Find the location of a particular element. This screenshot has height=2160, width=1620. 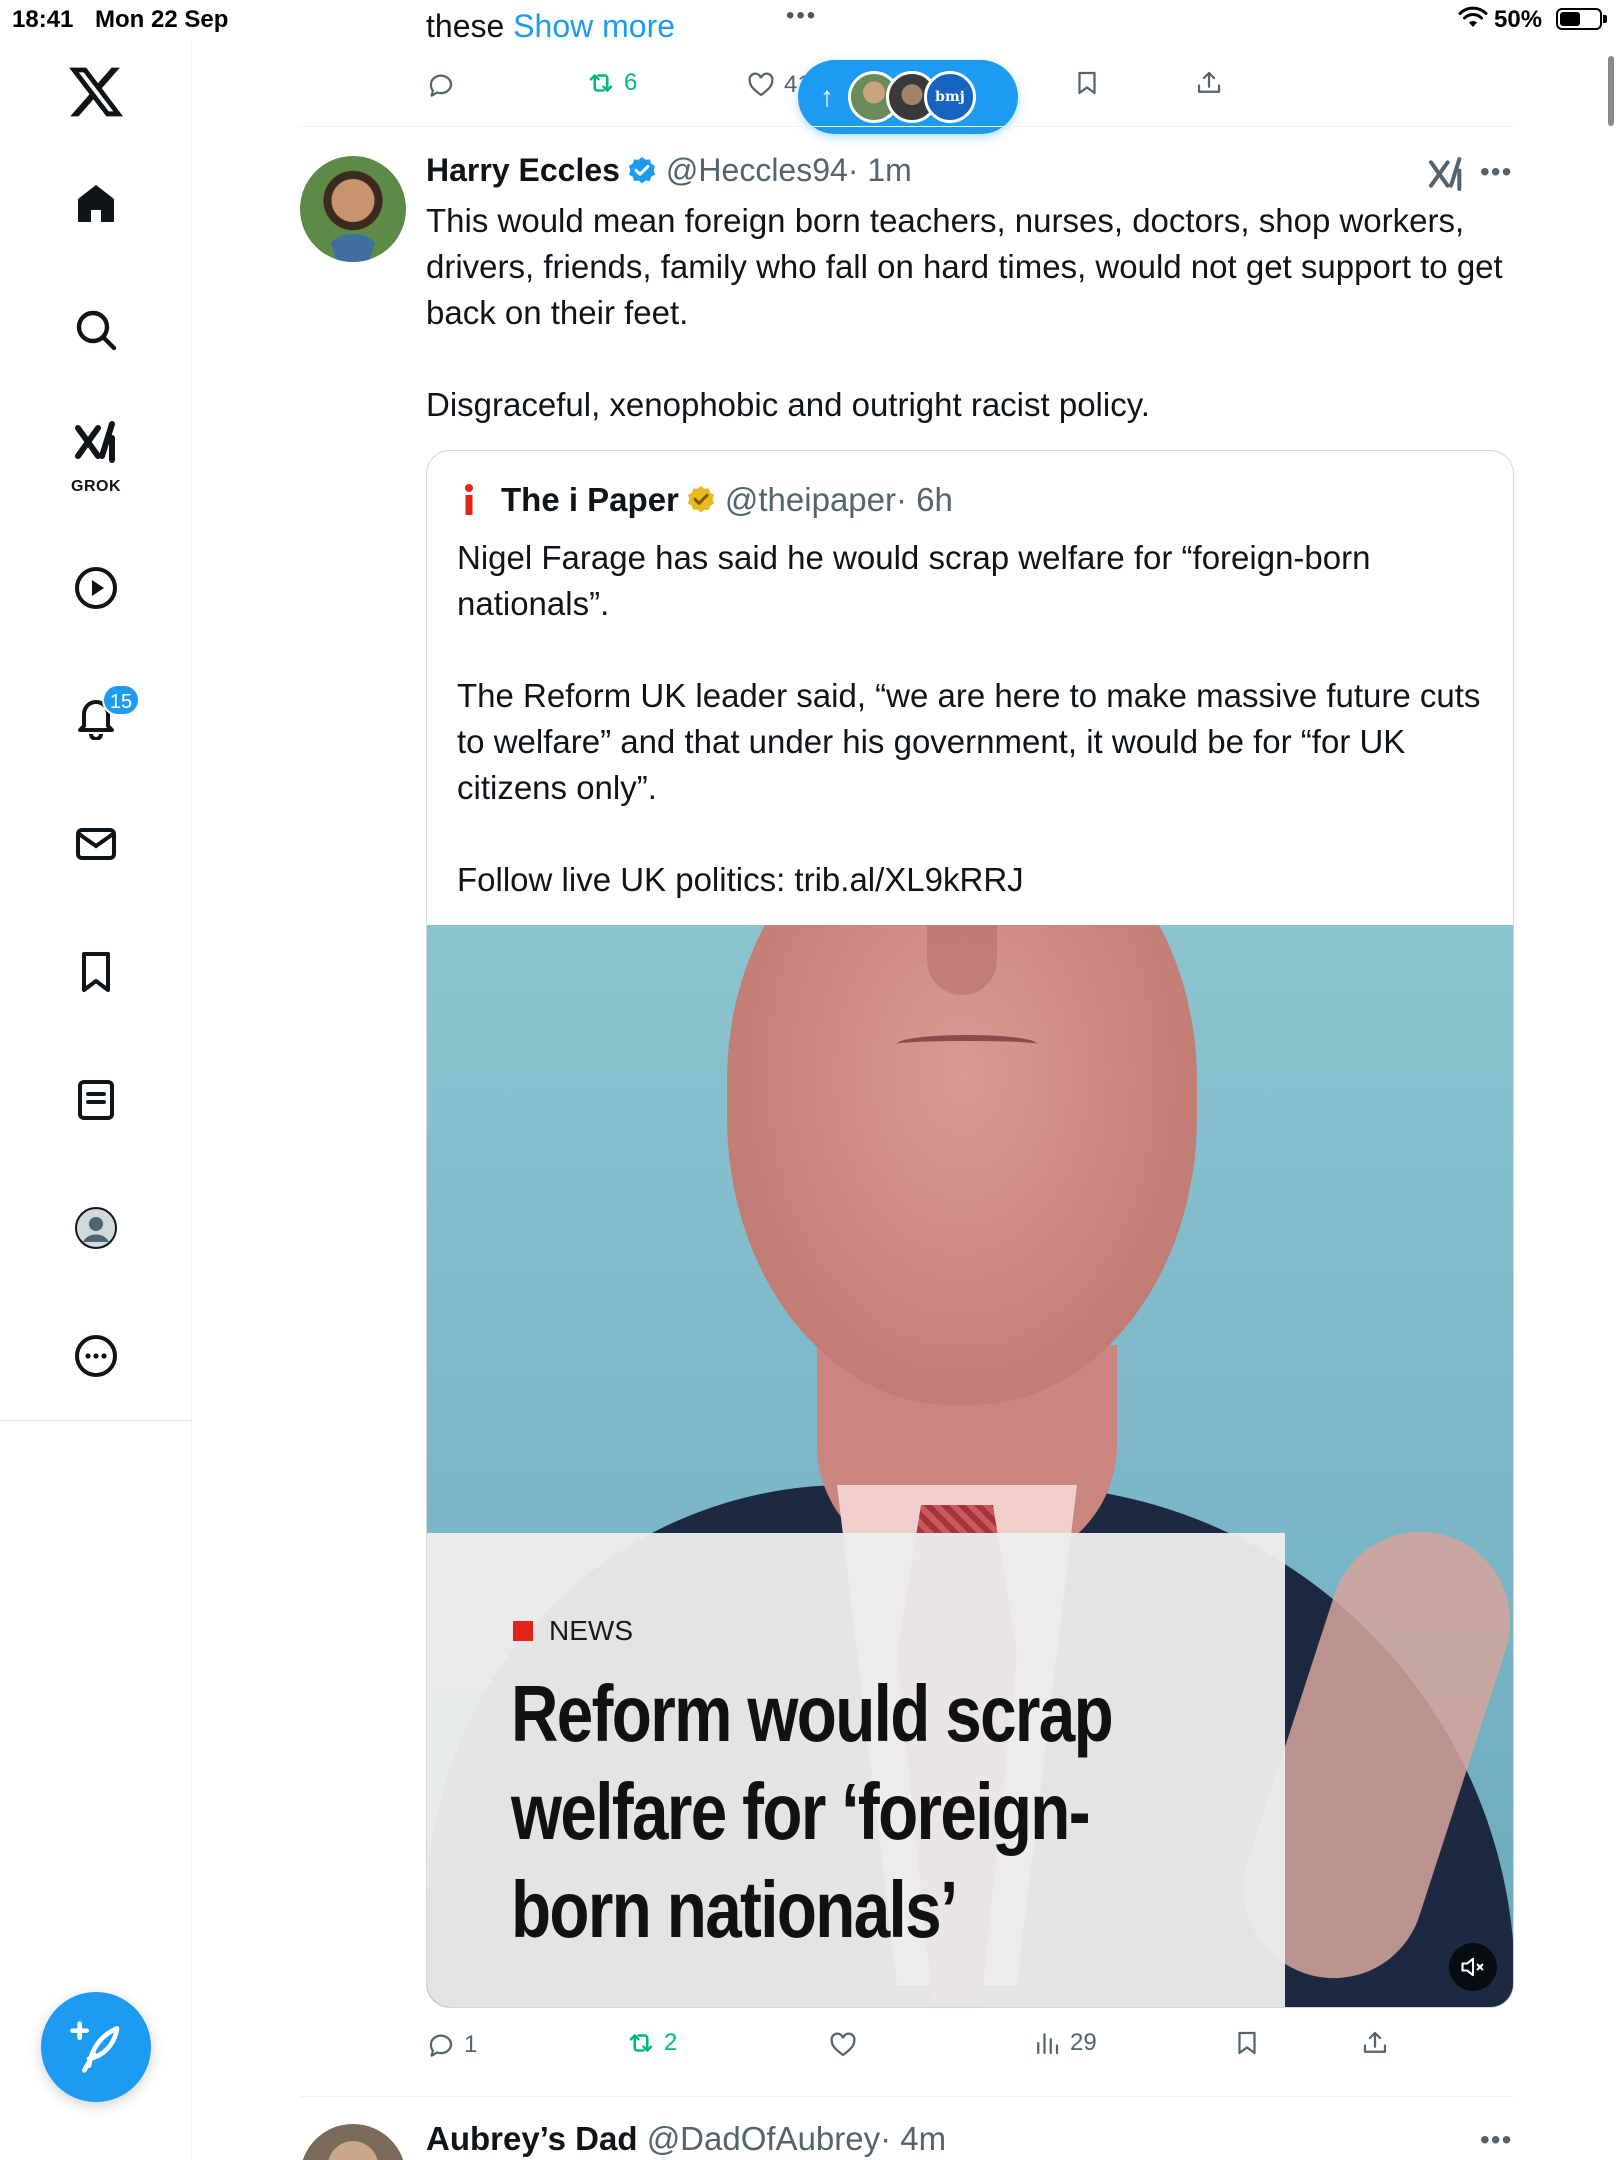

next-author-name: Aubrey’s Dad is located at coordinates (532, 2138).